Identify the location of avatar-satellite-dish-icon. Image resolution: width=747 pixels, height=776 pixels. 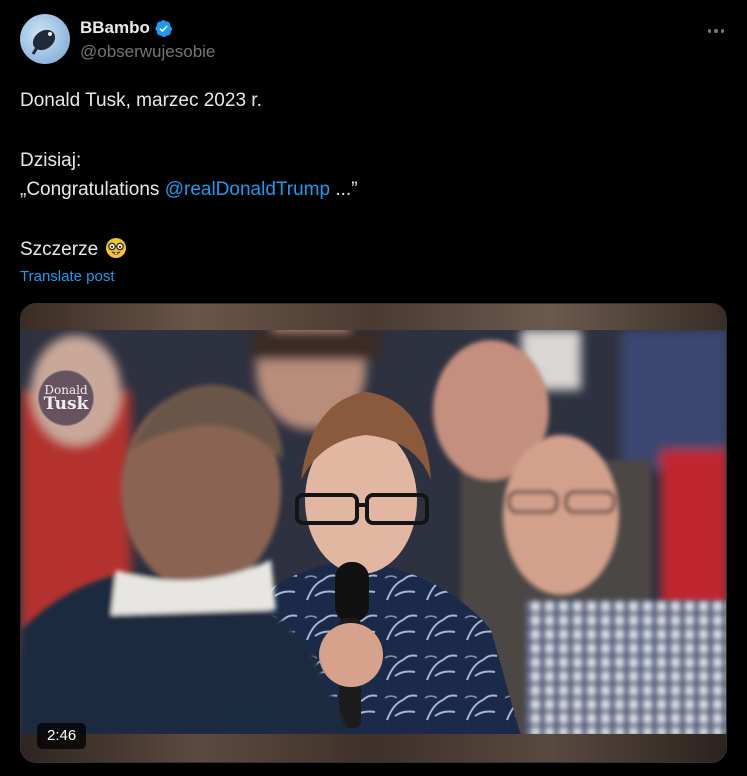
(43, 42).